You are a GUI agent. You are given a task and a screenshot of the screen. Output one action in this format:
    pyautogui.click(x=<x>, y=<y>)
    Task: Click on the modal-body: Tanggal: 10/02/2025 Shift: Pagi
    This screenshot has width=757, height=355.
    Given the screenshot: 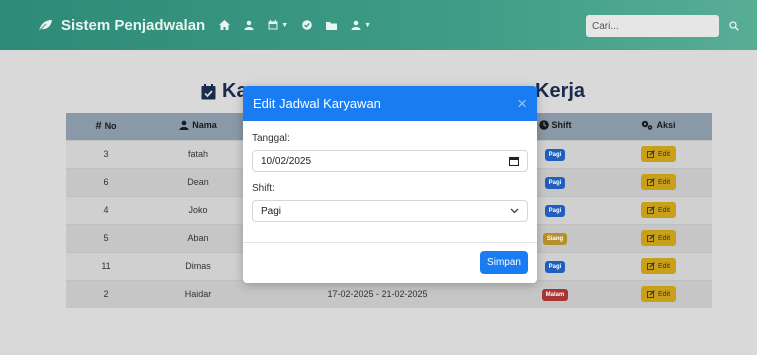 What is the action you would take?
    pyautogui.click(x=390, y=171)
    